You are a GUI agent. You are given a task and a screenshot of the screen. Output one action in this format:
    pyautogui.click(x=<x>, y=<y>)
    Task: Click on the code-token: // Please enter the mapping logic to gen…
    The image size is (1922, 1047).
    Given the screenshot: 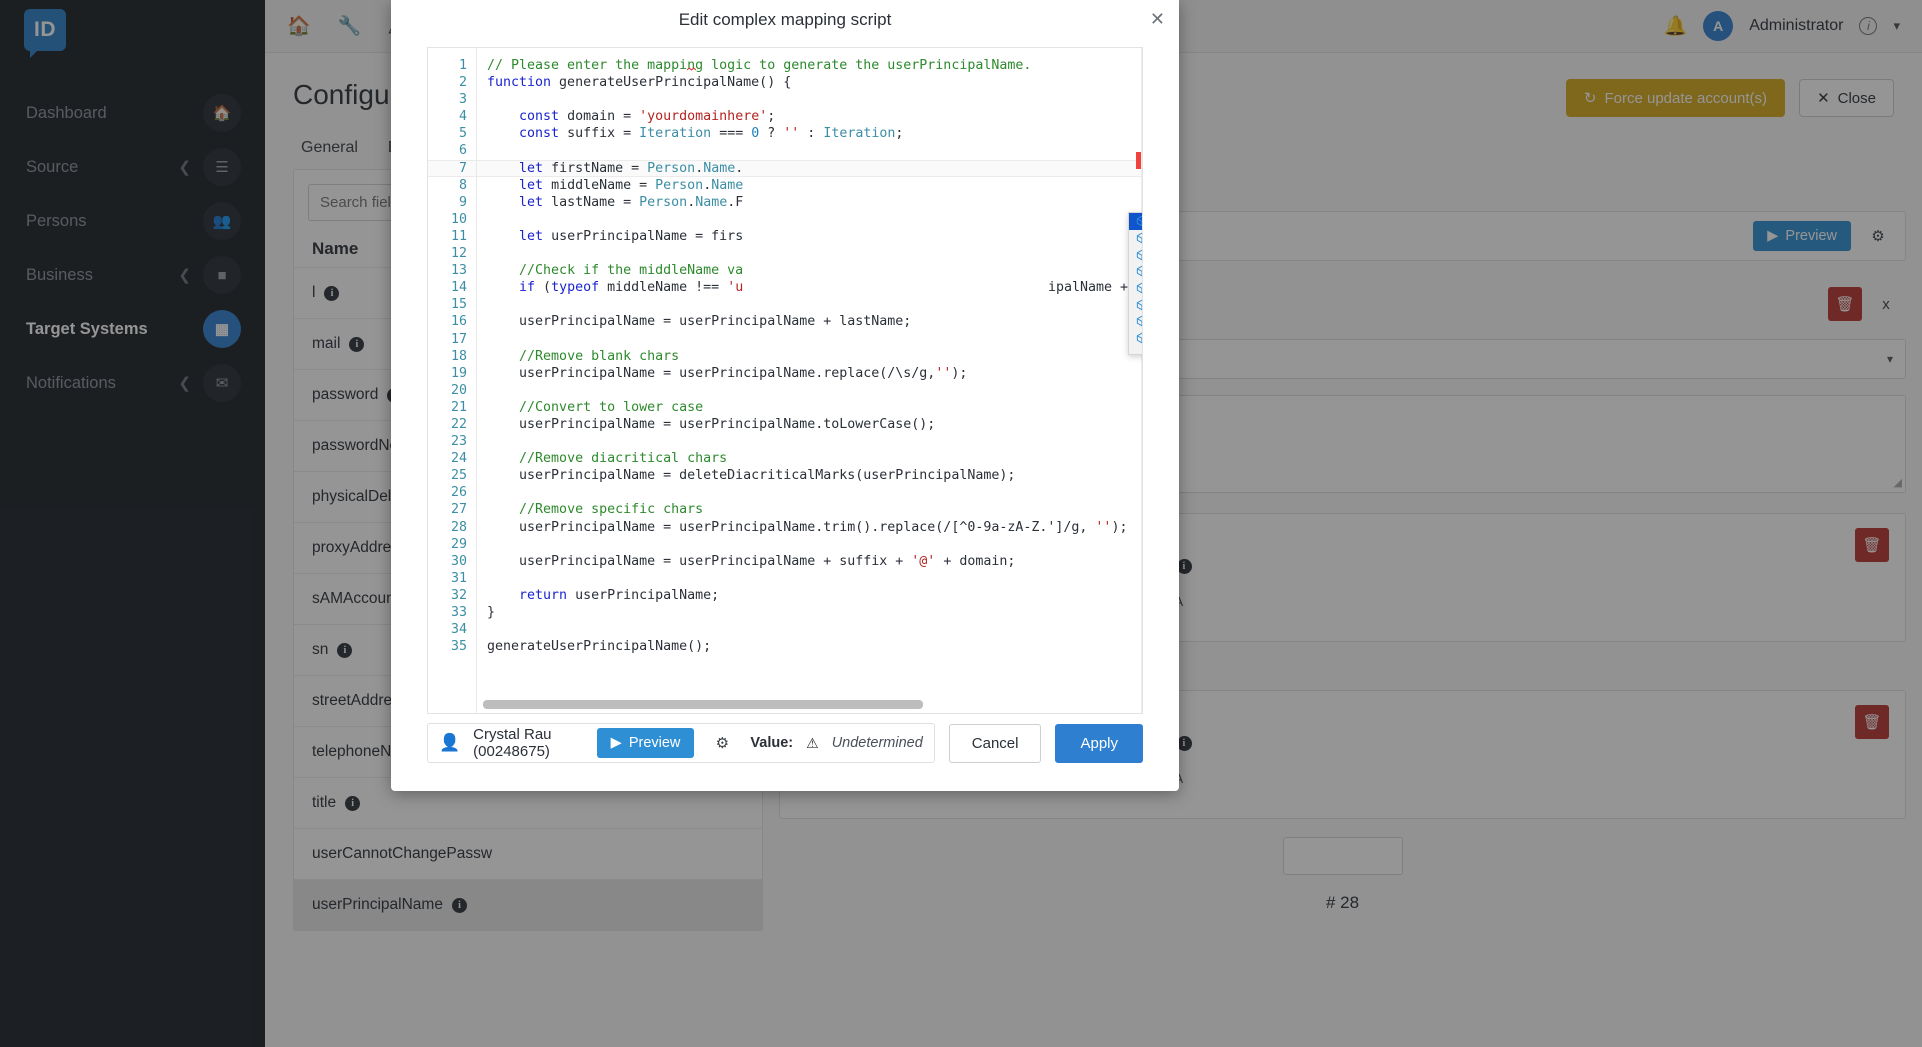 What is the action you would take?
    pyautogui.click(x=759, y=65)
    